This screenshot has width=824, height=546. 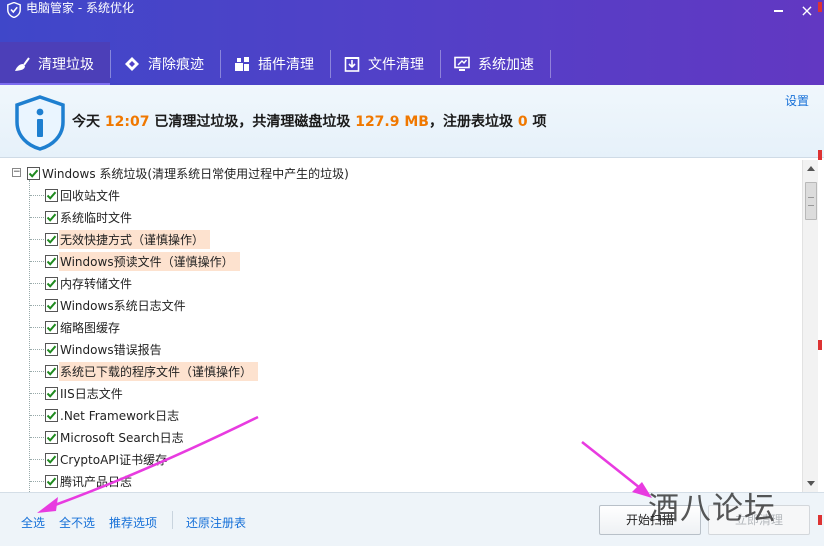 I want to click on scroll-down-arrow-icon, so click(x=811, y=483).